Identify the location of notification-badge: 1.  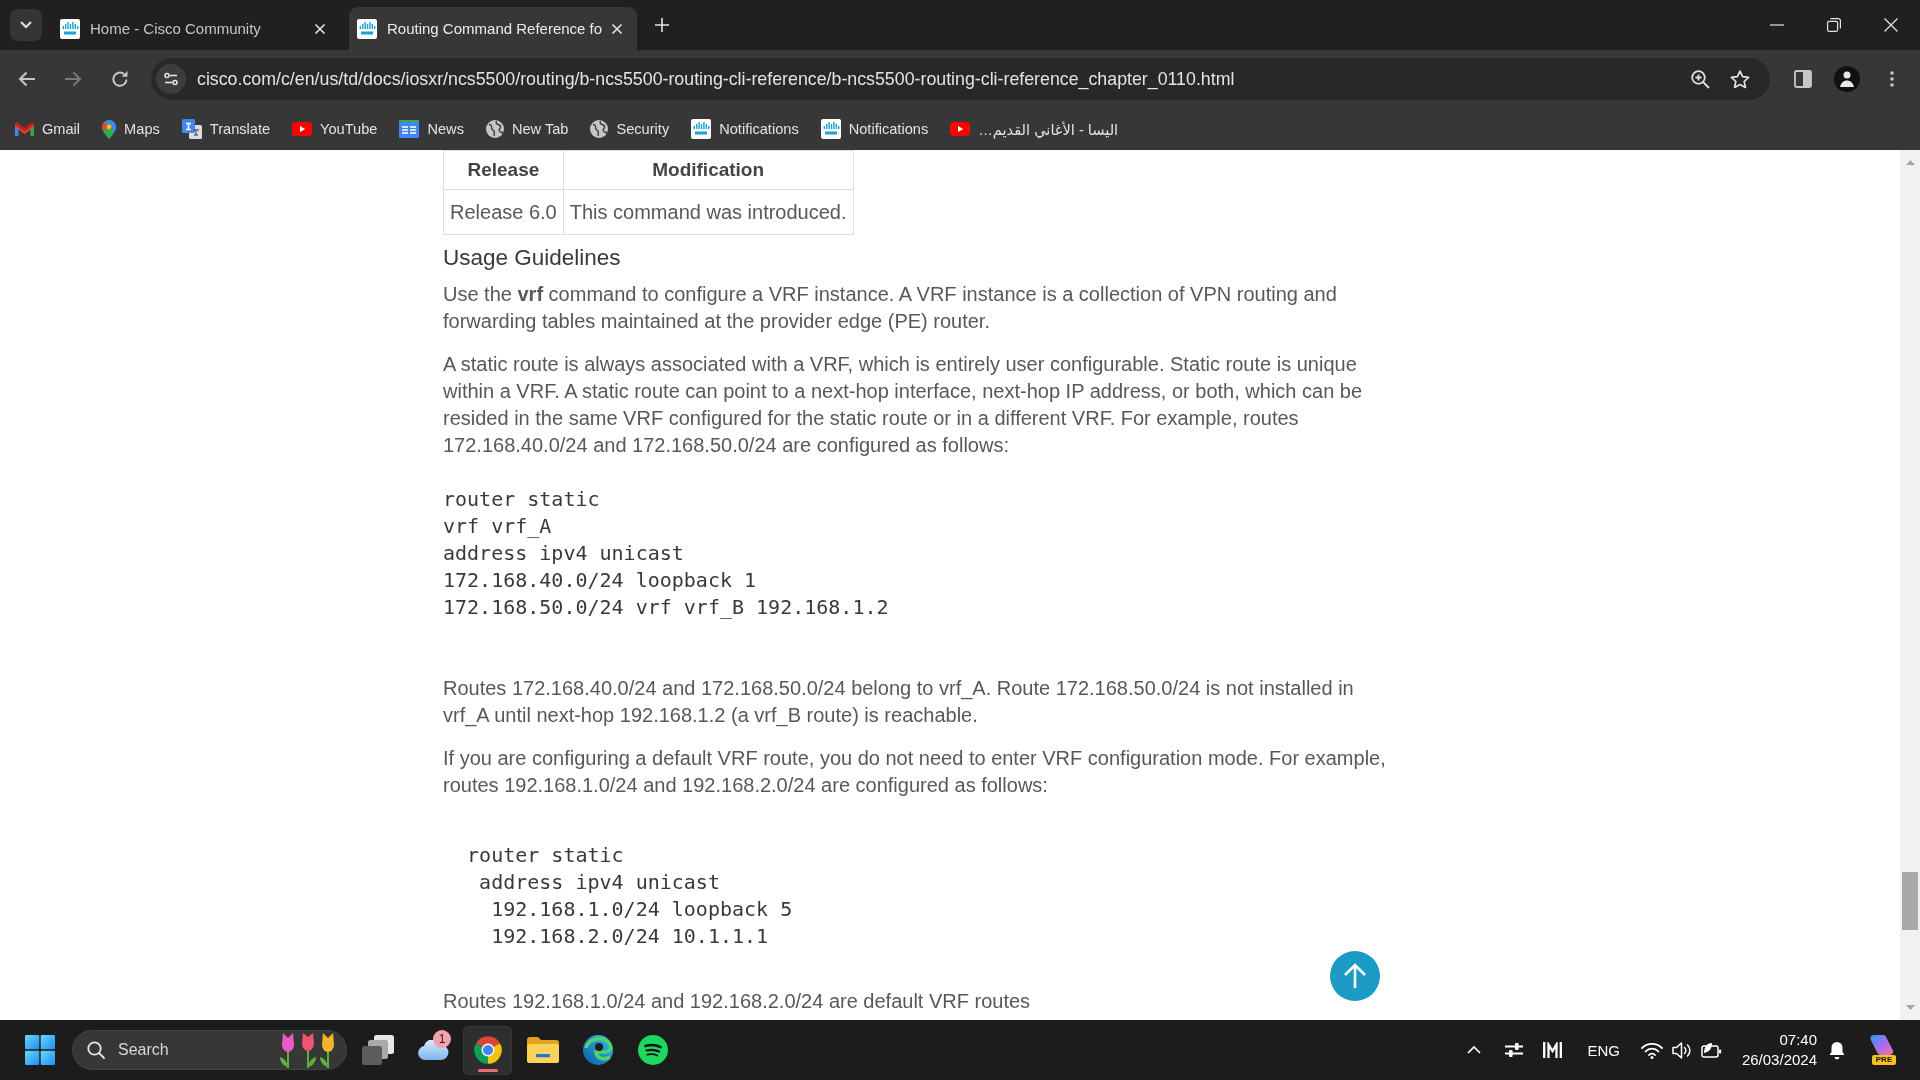
(442, 1038).